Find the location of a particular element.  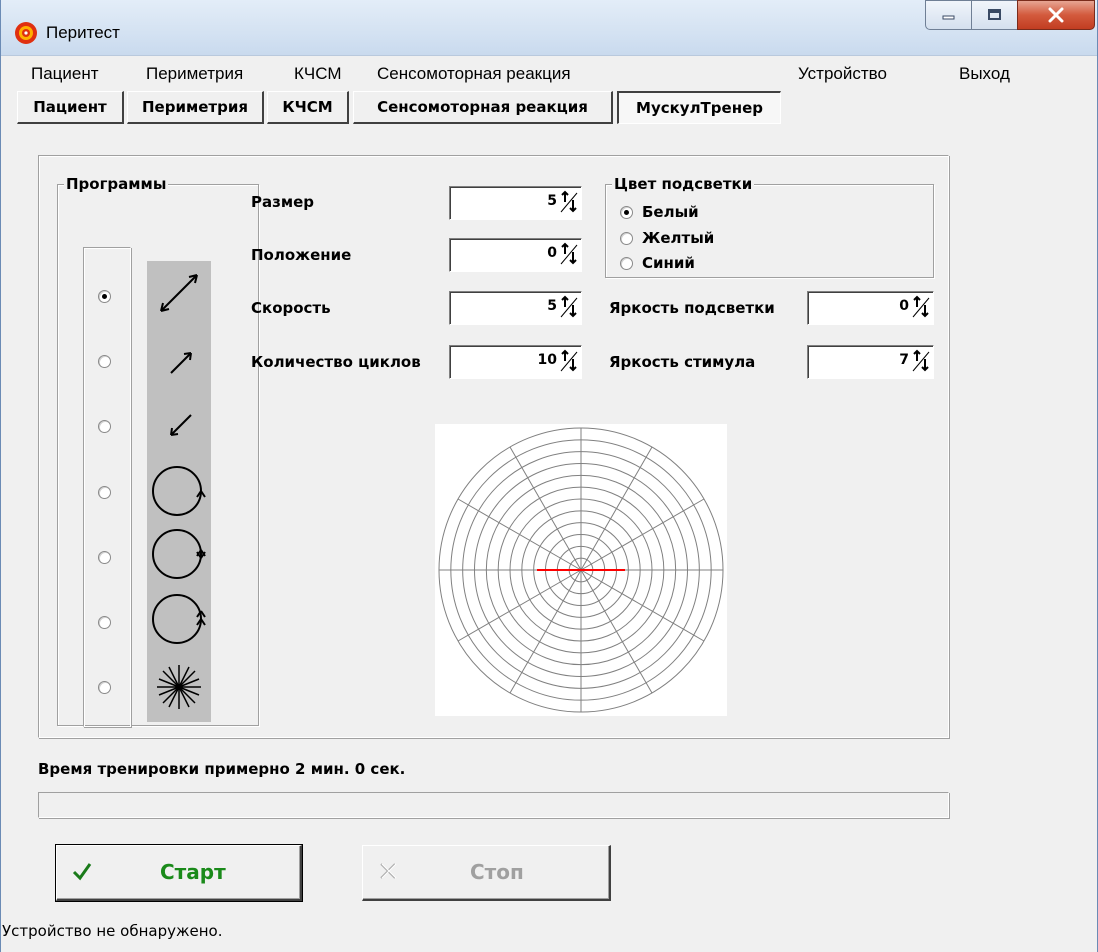

arrow-up-right-icon is located at coordinates (181, 363).